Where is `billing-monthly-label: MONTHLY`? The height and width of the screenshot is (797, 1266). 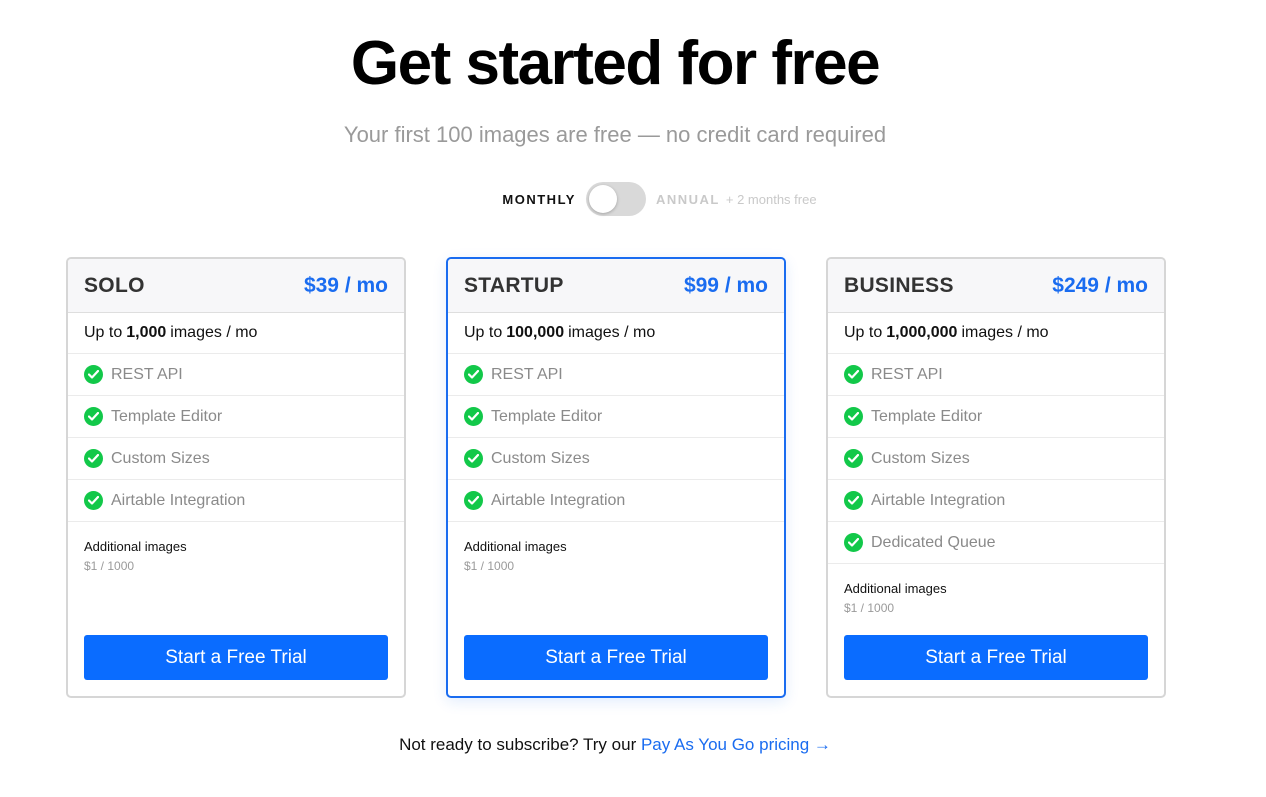 billing-monthly-label: MONTHLY is located at coordinates (539, 199).